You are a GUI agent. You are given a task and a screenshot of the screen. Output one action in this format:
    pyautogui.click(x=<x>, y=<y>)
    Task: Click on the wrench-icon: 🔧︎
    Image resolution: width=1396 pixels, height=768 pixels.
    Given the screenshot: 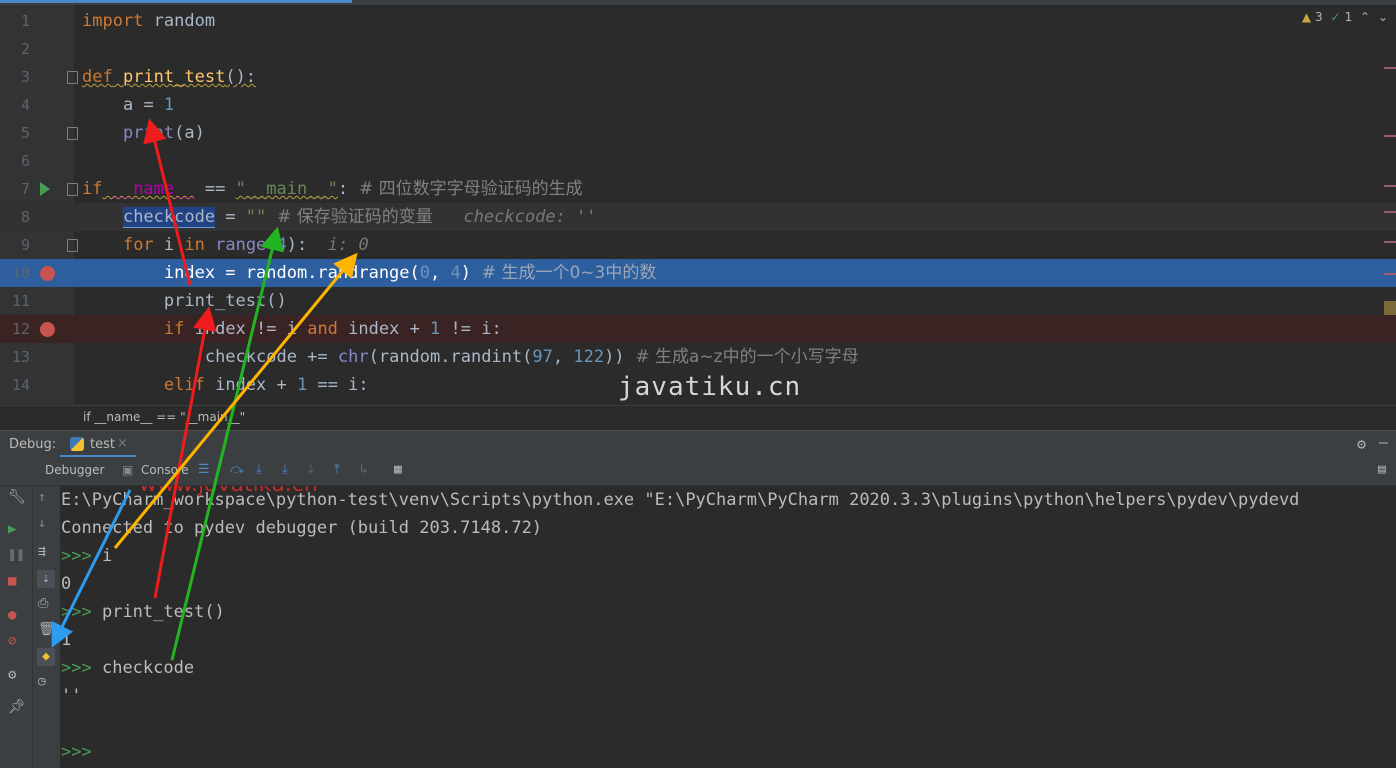 What is the action you would take?
    pyautogui.click(x=17, y=497)
    